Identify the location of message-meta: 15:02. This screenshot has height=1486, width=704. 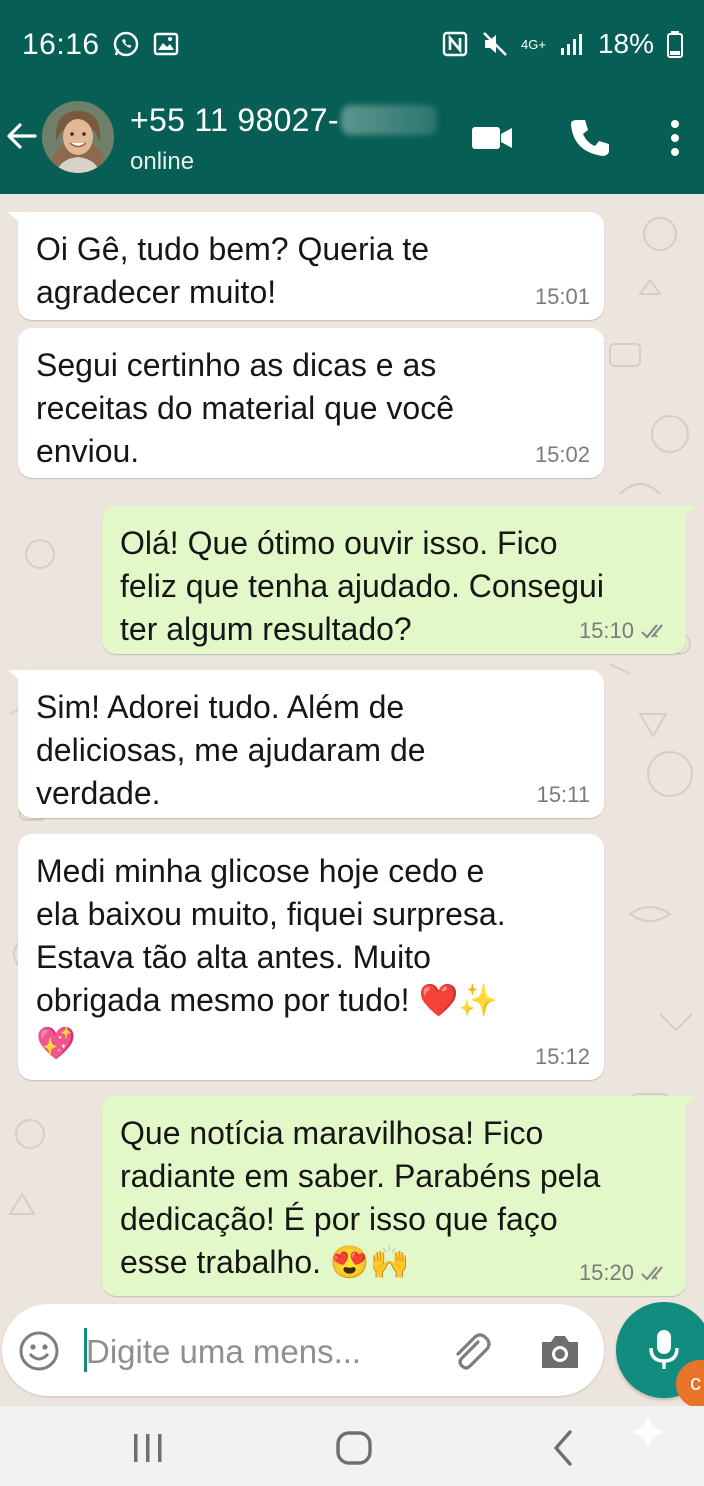
(562, 455).